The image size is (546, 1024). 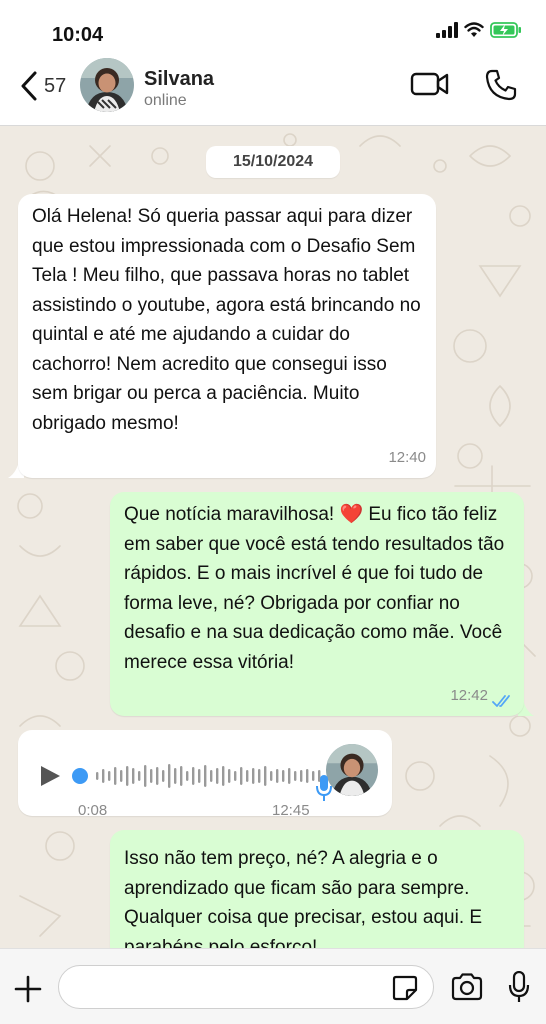 I want to click on message-time: 12:45, so click(x=291, y=810).